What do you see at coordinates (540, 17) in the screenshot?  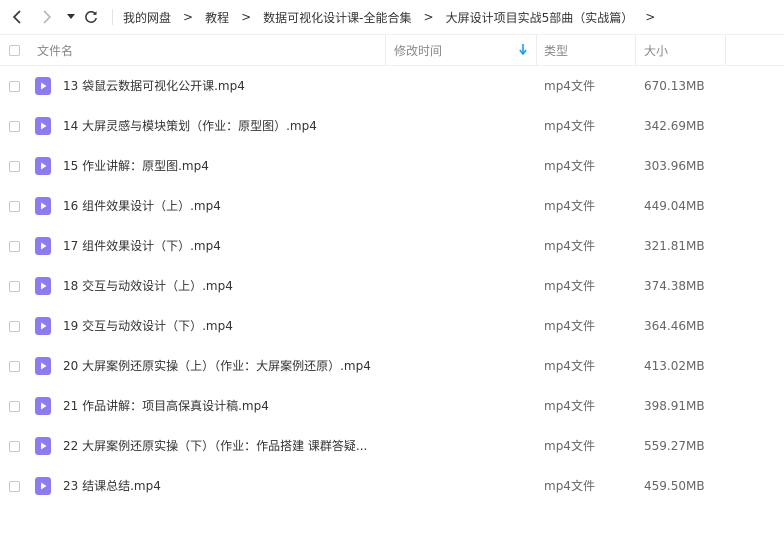 I see `breadcrumb-item-current: 大屏设计项目实战5部曲（实战篇）` at bounding box center [540, 17].